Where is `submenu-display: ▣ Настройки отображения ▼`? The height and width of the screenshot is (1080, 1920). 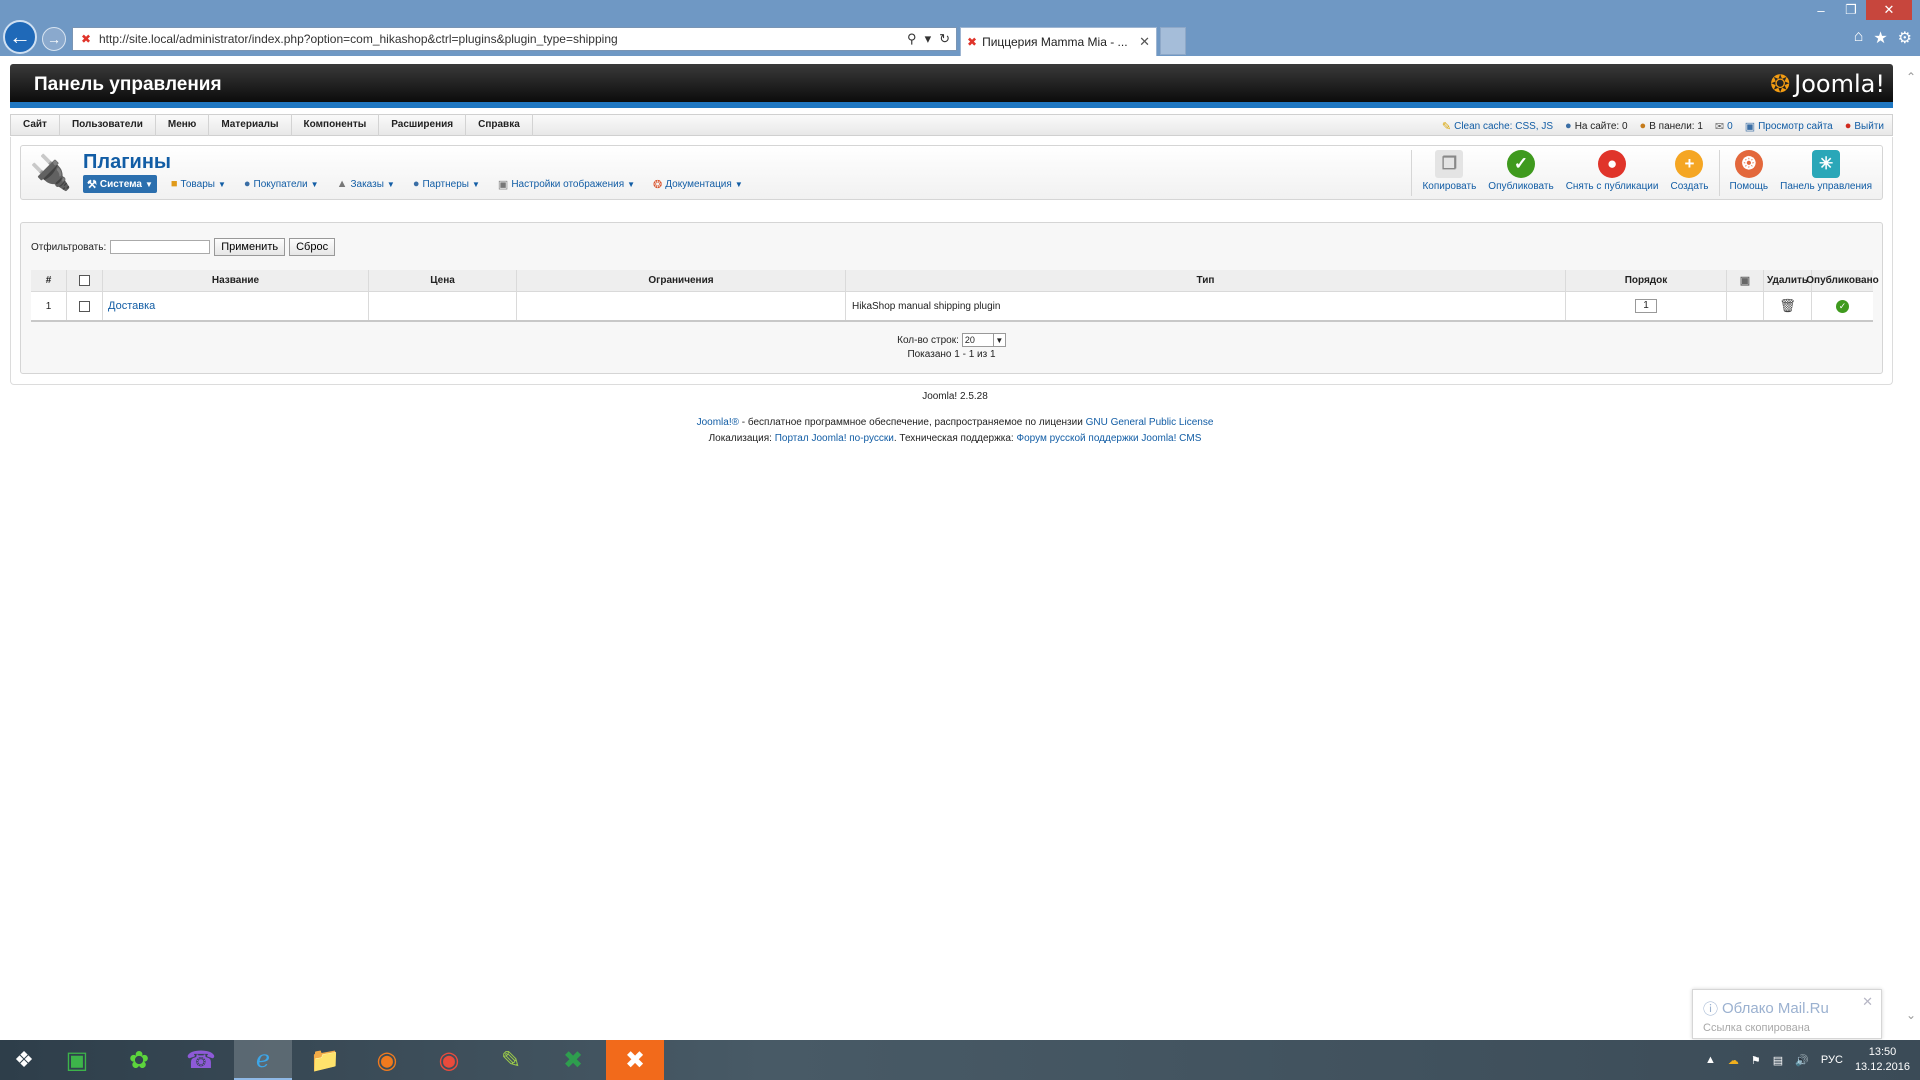 submenu-display: ▣ Настройки отображения ▼ is located at coordinates (566, 184).